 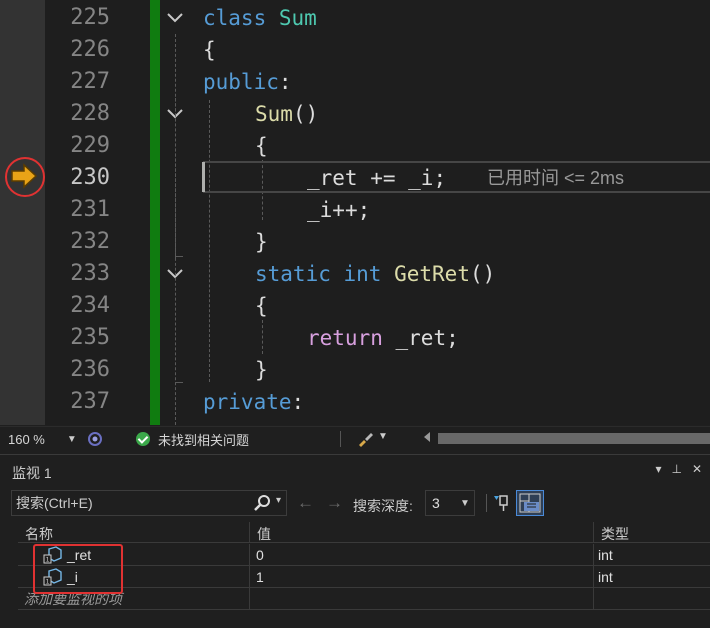 I want to click on line-number: 225, so click(x=90, y=17).